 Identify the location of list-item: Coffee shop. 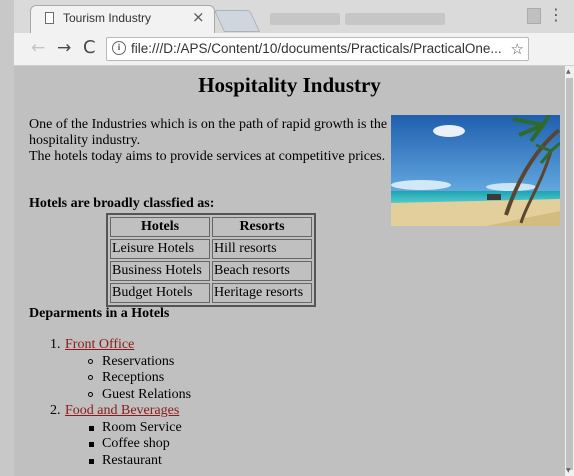
(102, 444).